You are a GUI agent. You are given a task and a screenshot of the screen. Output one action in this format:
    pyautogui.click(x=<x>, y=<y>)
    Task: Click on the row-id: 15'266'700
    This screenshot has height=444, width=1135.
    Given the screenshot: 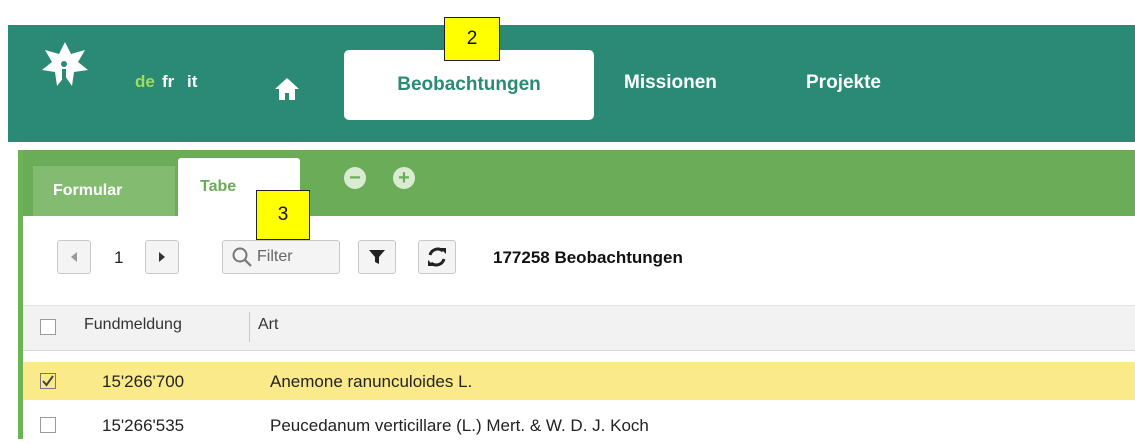 What is the action you would take?
    pyautogui.click(x=143, y=381)
    